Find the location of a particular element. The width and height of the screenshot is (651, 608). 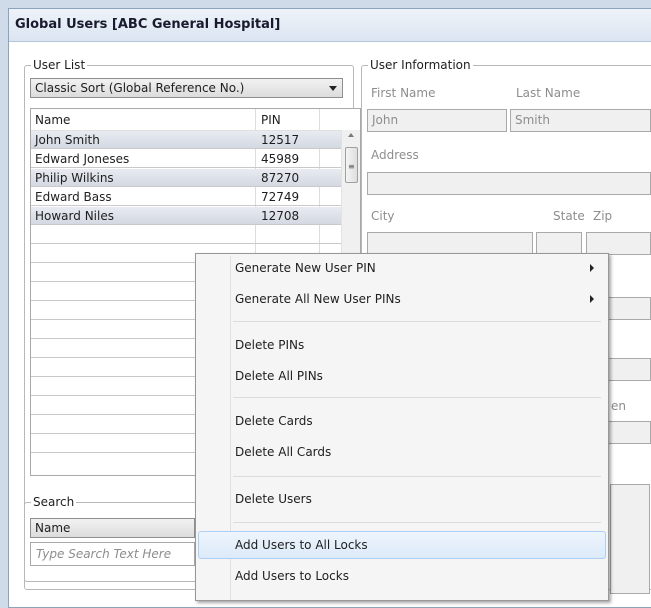

first-name-field: John is located at coordinates (437, 120).